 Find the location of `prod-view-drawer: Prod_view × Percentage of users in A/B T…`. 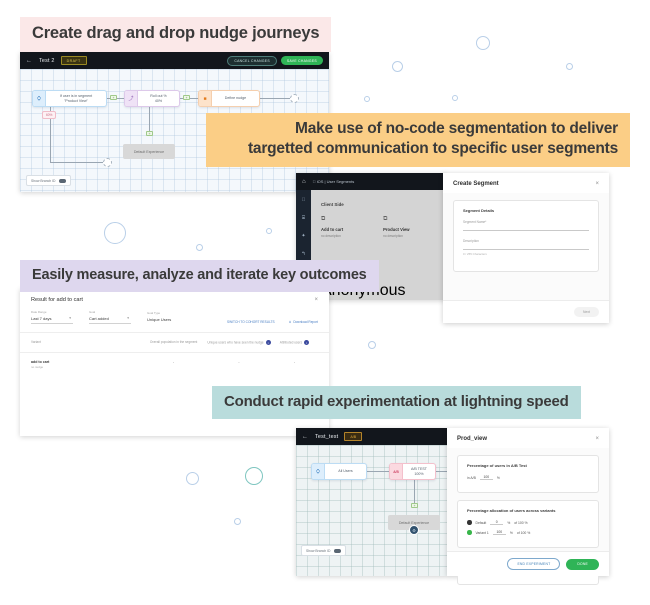

prod-view-drawer: Prod_view × Percentage of users in A/B T… is located at coordinates (528, 506).